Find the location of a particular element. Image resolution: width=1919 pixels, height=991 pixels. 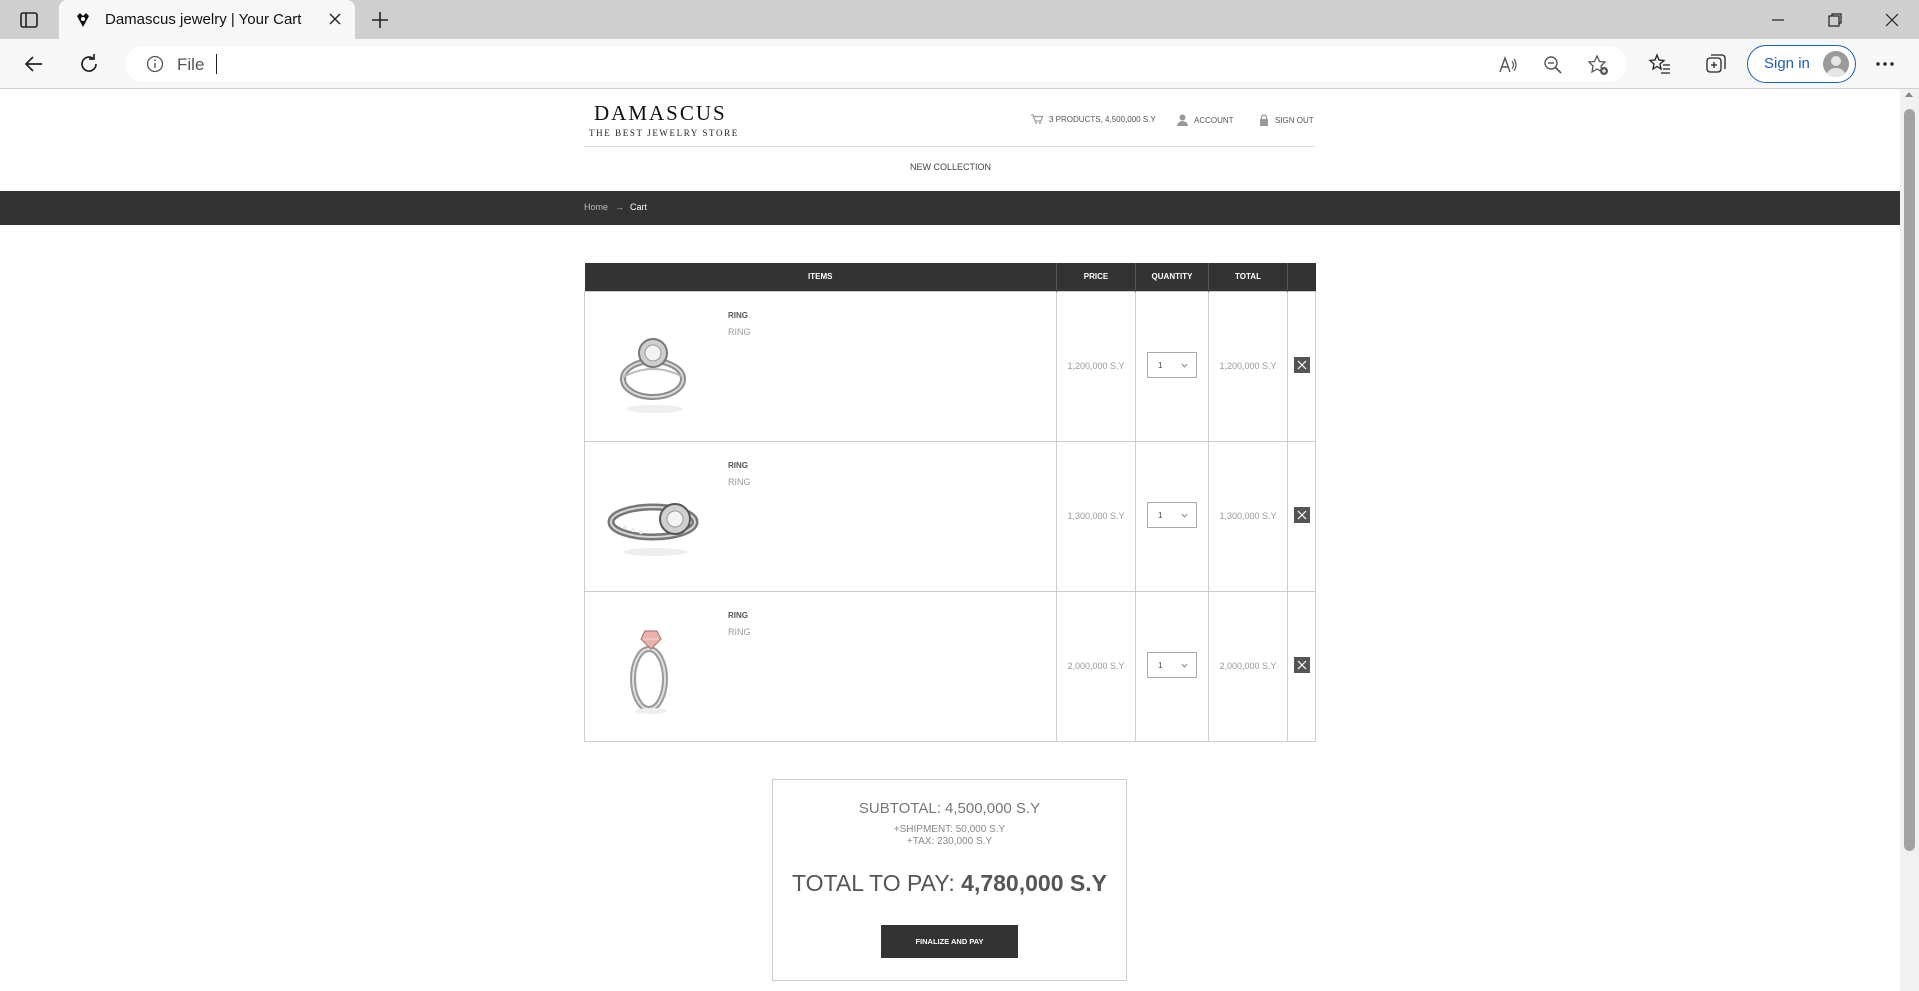

cart-header-row: ITEMS PRICE QUANTITY TOTAL is located at coordinates (950, 277).